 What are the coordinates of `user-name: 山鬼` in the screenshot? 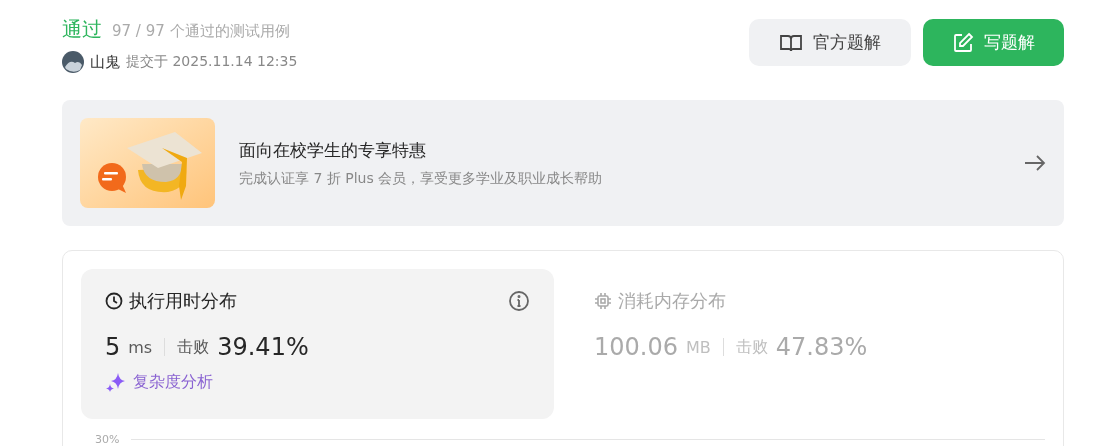 It's located at (105, 62).